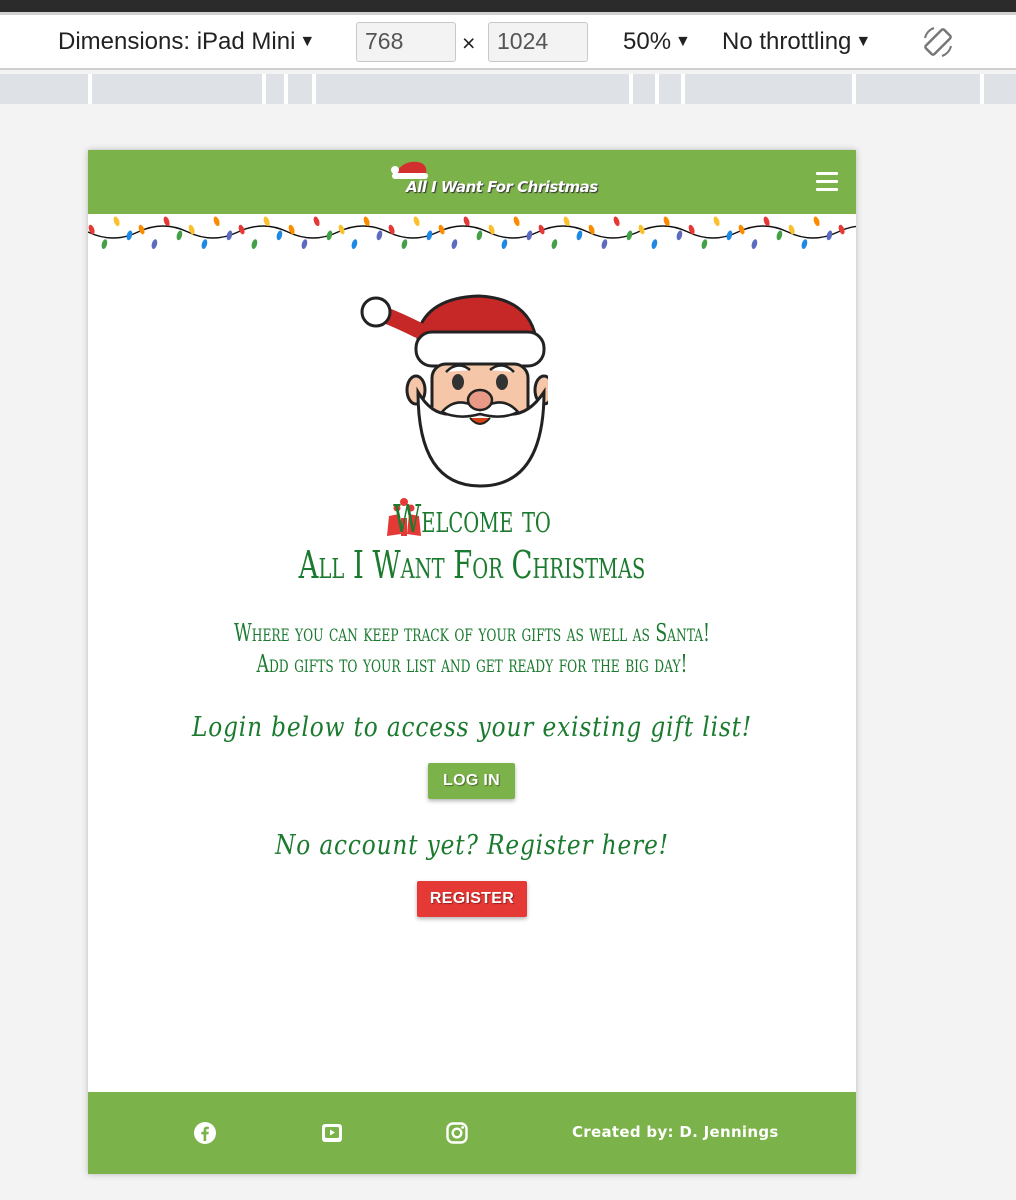 The image size is (1016, 1200). Describe the element at coordinates (469, 43) in the screenshot. I see `times-sign: ×` at that location.